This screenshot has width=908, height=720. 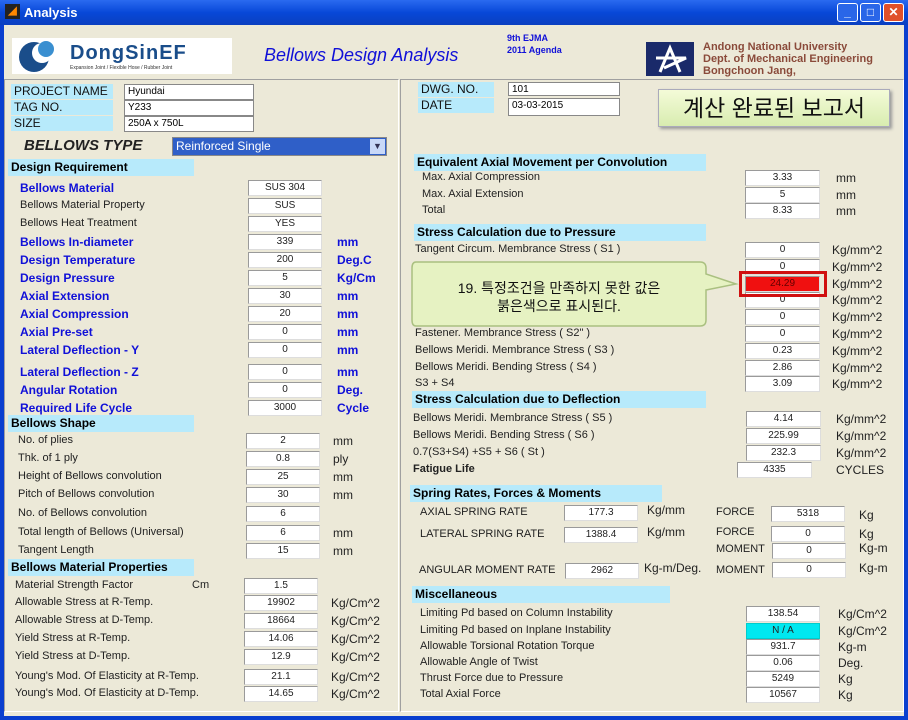 What do you see at coordinates (774, 470) in the screenshot?
I see `value-field: 4335` at bounding box center [774, 470].